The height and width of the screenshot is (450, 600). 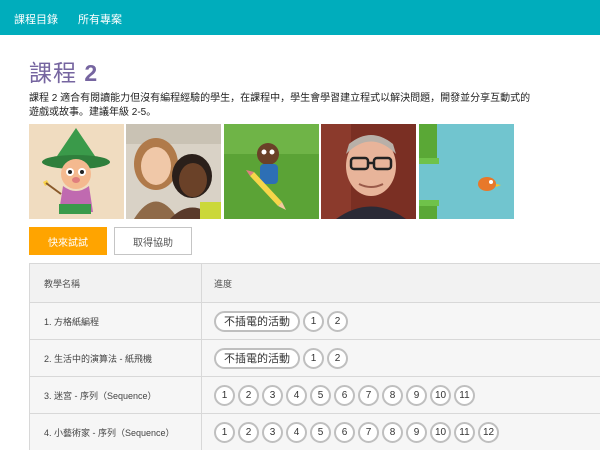 I want to click on thumbnail-flappy-bird-game, so click(x=466, y=171).